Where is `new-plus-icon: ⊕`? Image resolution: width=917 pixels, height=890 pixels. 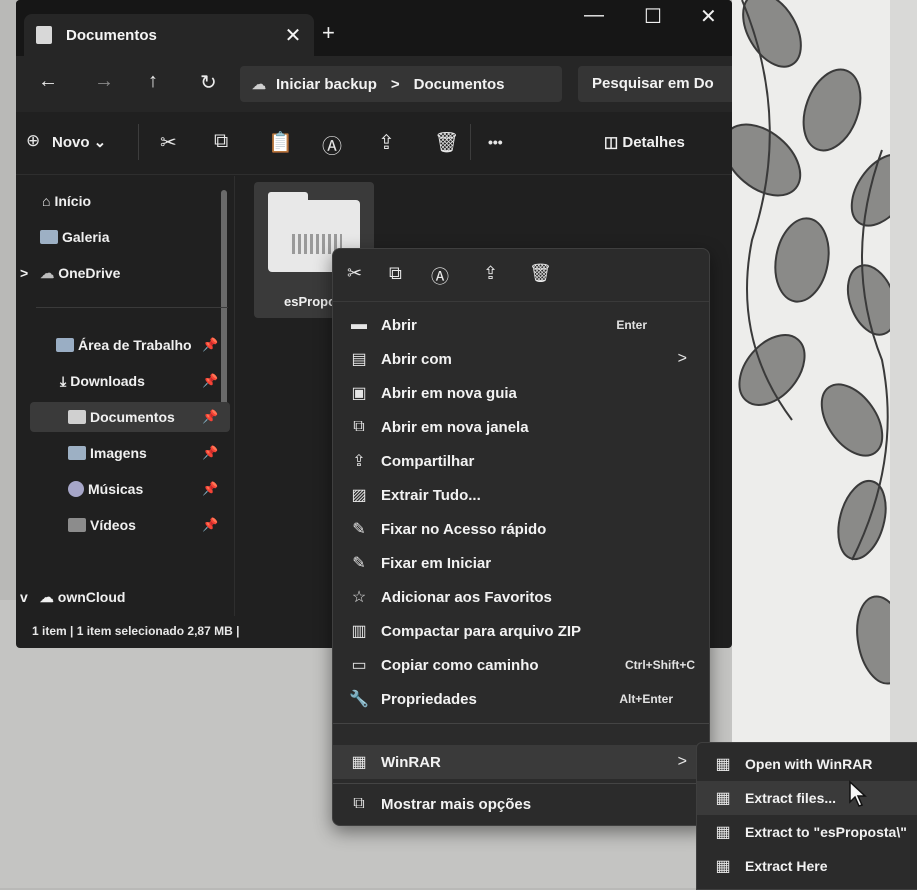
new-plus-icon: ⊕ is located at coordinates (33, 140).